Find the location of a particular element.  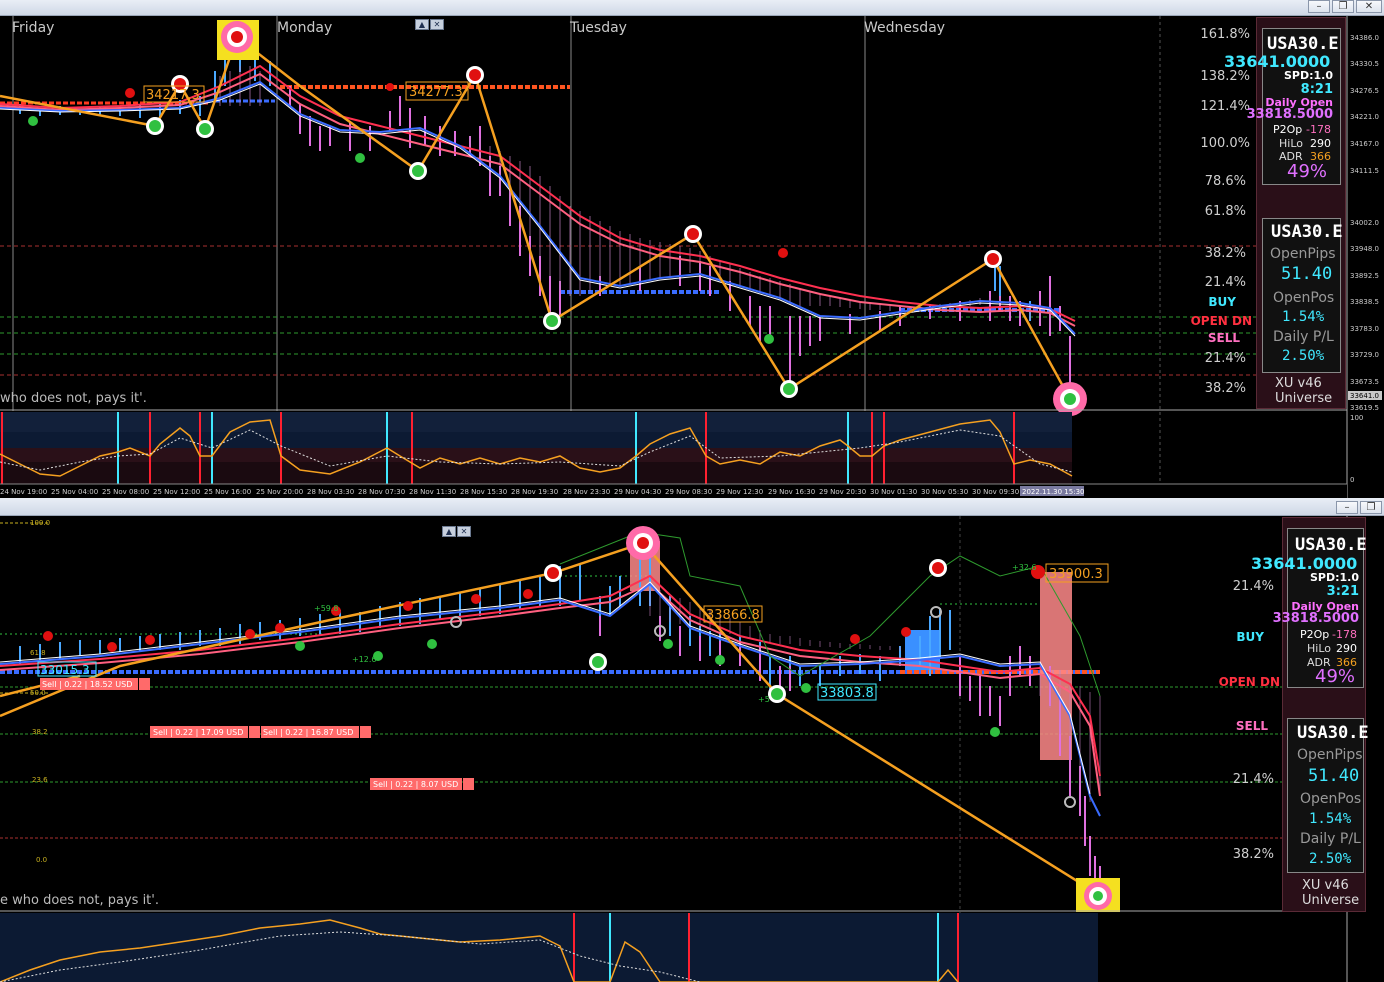

svg-text: 33900.3 is located at coordinates (1076, 574).